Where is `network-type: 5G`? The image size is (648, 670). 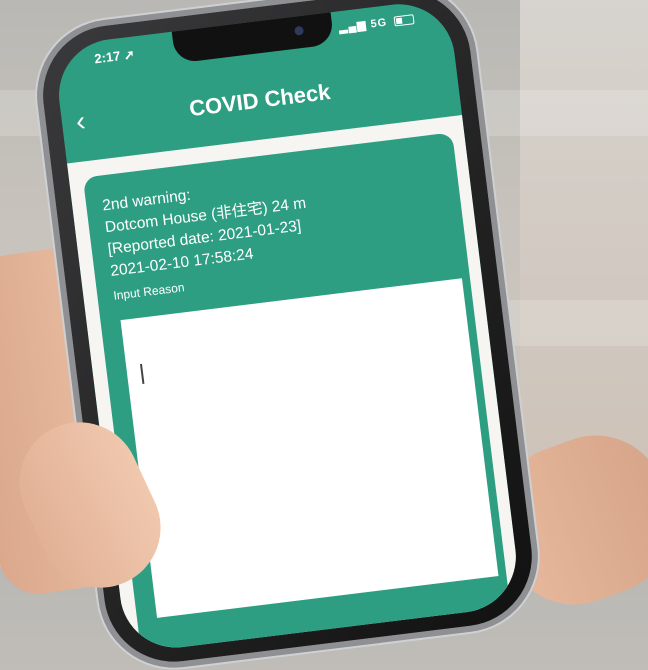
network-type: 5G is located at coordinates (378, 23).